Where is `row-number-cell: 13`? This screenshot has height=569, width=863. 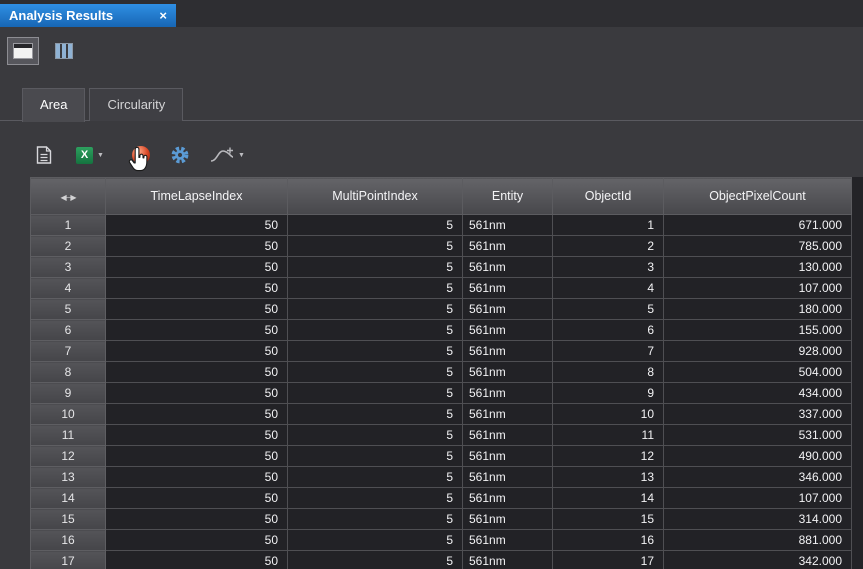
row-number-cell: 13 is located at coordinates (68, 477).